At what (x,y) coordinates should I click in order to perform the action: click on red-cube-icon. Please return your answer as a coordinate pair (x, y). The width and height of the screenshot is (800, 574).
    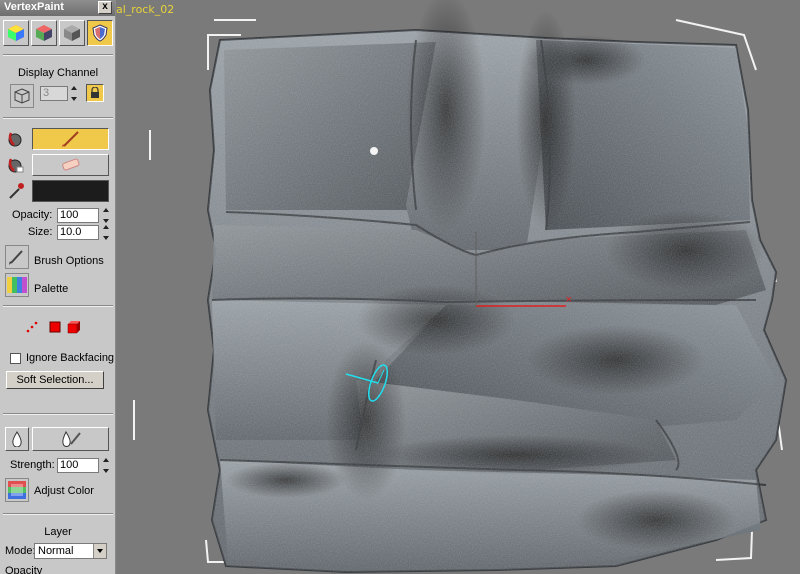
    Looking at the image, I should click on (73, 327).